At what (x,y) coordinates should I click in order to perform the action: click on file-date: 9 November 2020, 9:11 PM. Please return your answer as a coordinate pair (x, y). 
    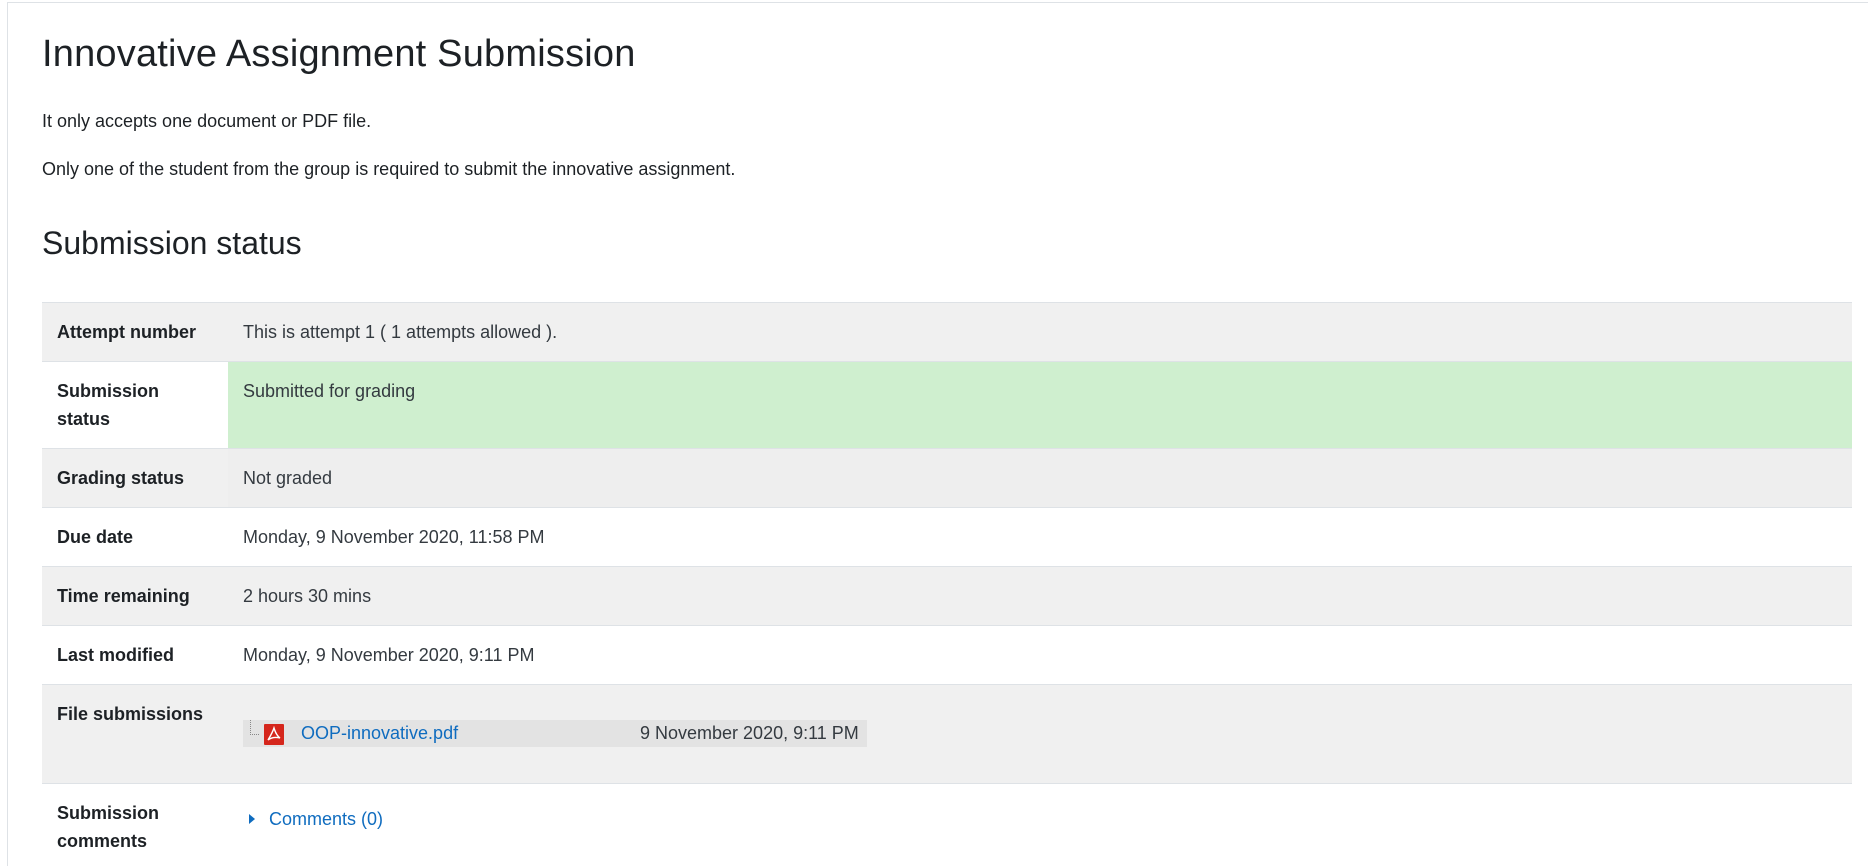
    Looking at the image, I should click on (749, 733).